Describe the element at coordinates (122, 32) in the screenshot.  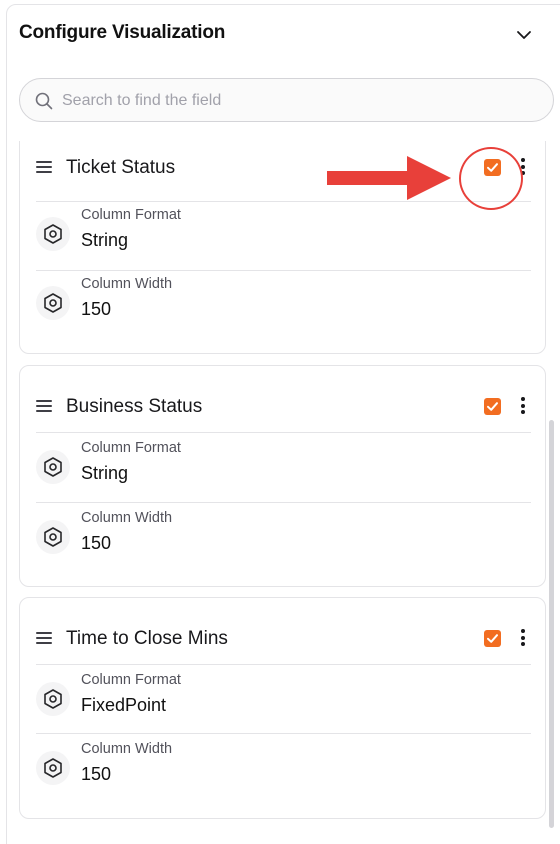
I see `panel-title: Configure Visualization` at that location.